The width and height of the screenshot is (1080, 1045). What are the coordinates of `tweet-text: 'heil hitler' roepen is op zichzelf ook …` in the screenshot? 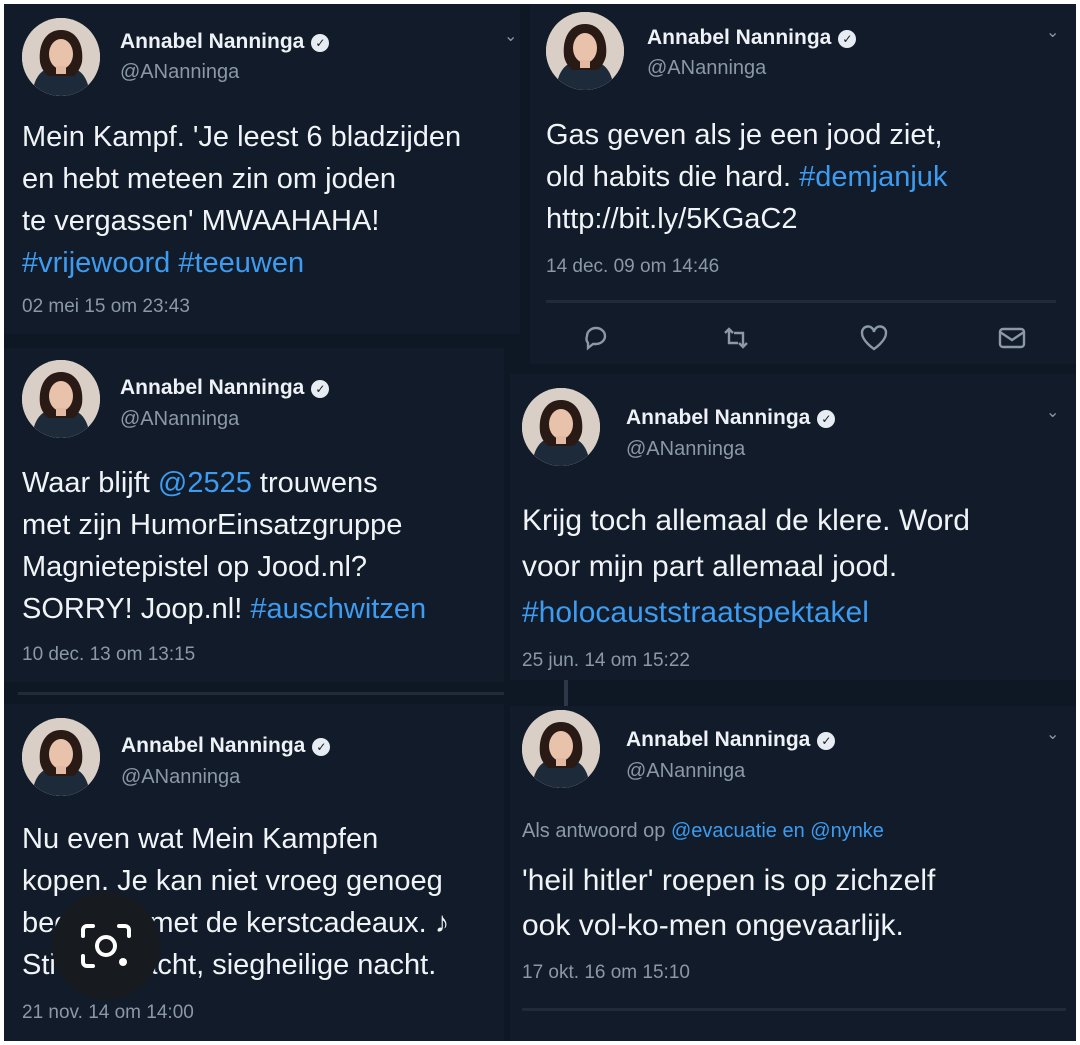 It's located at (728, 903).